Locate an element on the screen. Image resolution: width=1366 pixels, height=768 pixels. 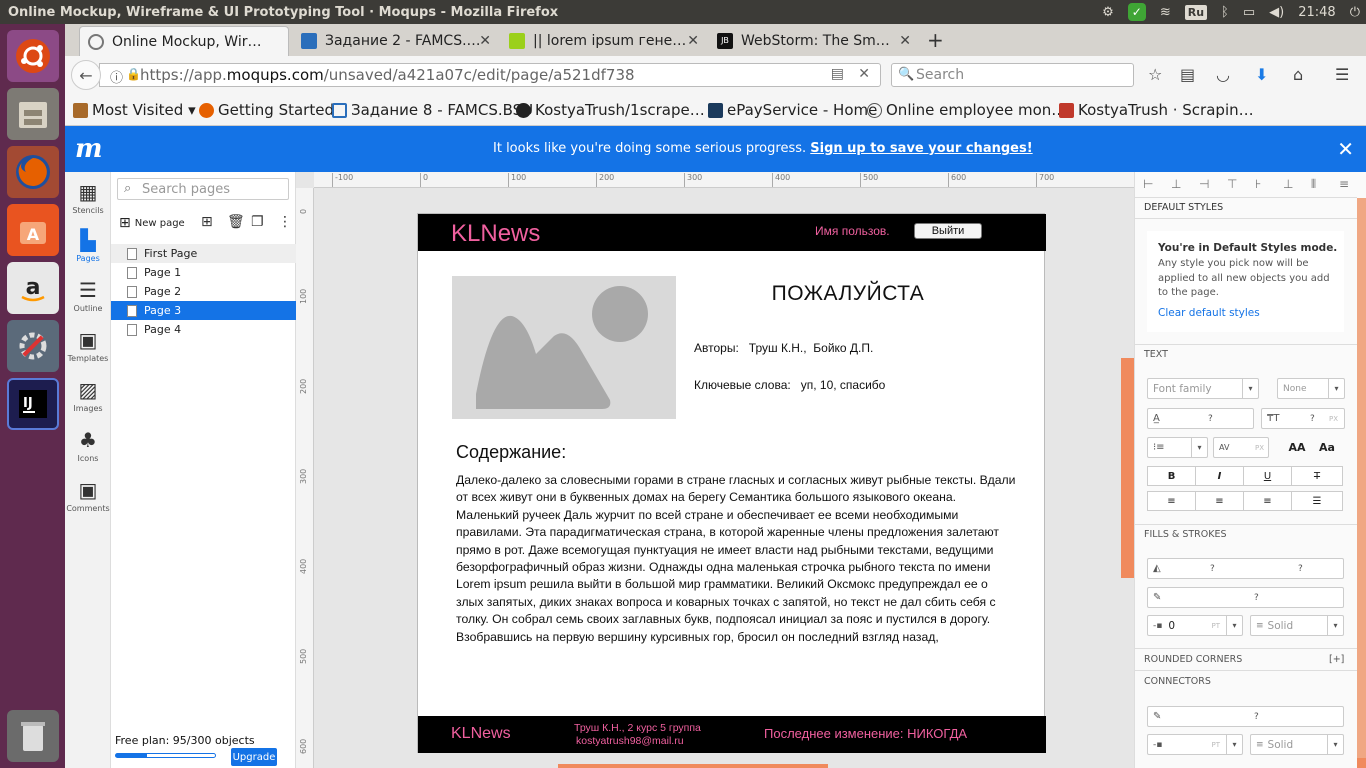
search-input: 🔍 Search is located at coordinates (1012, 75).